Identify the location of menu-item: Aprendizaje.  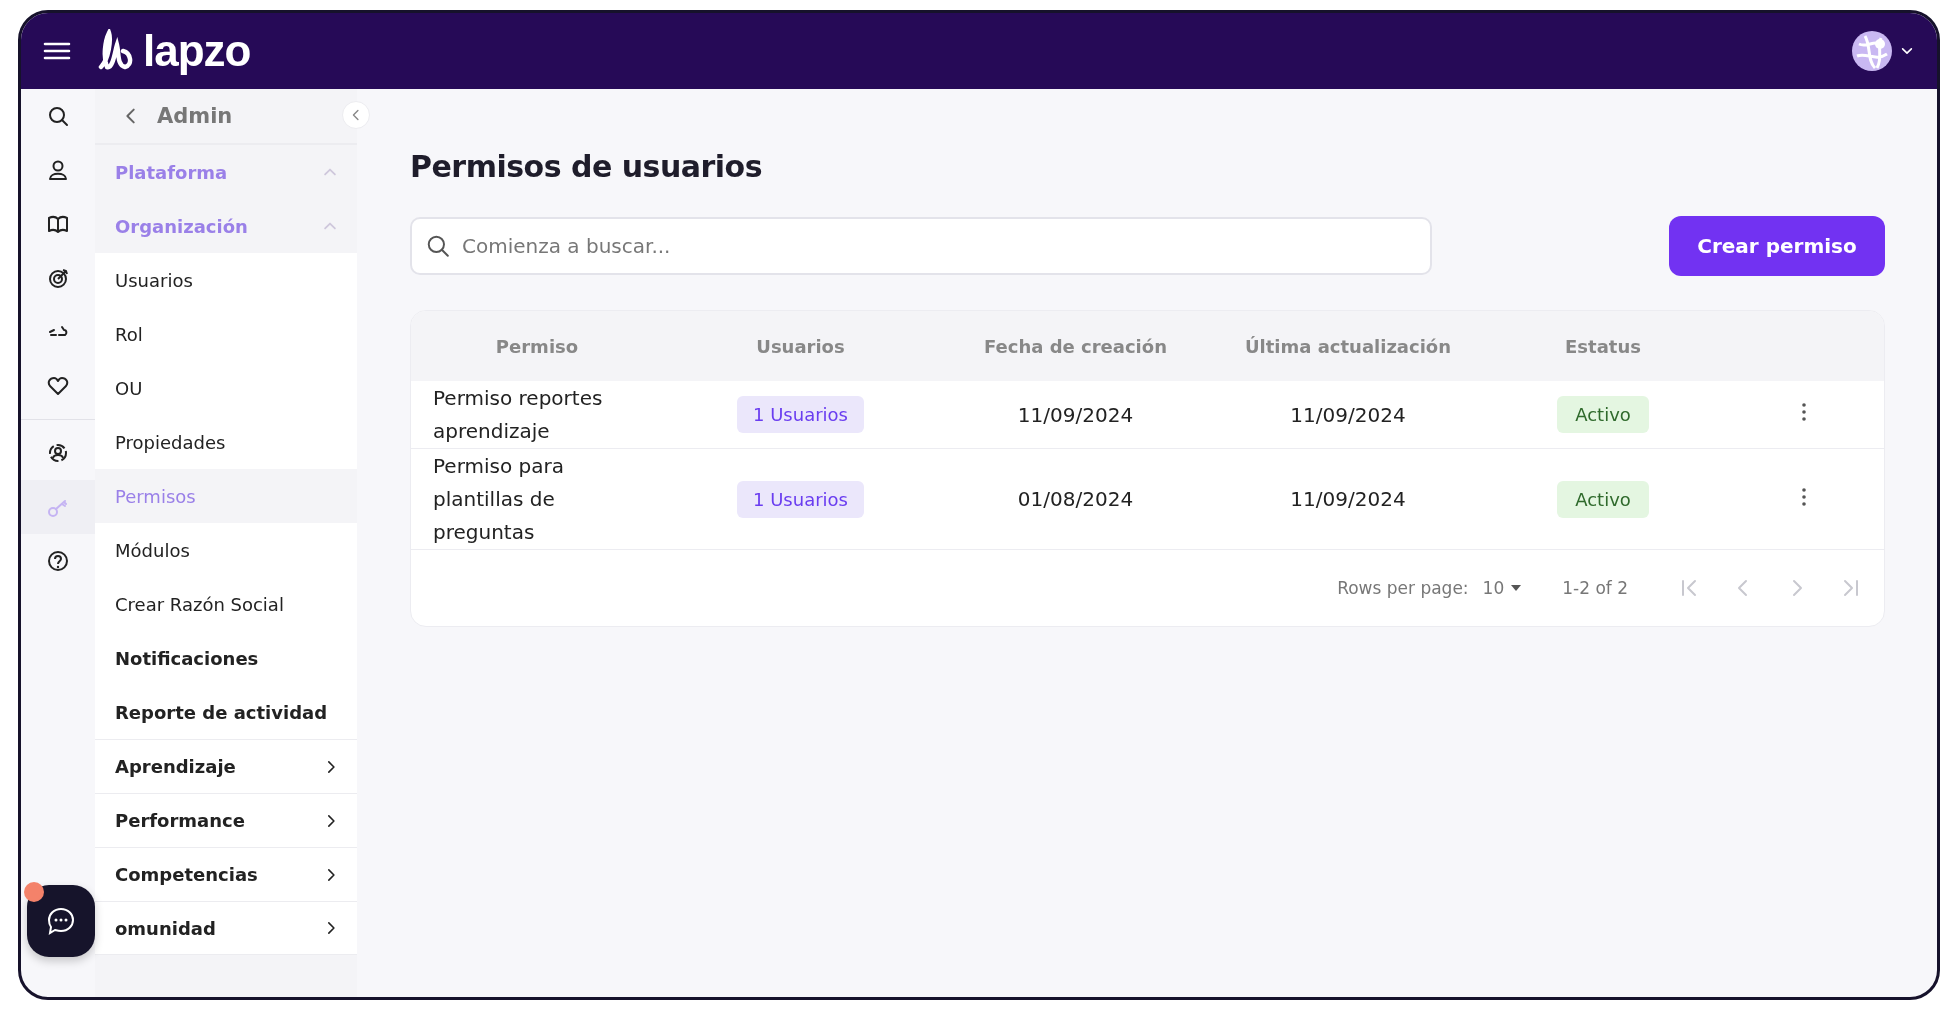
(226, 766).